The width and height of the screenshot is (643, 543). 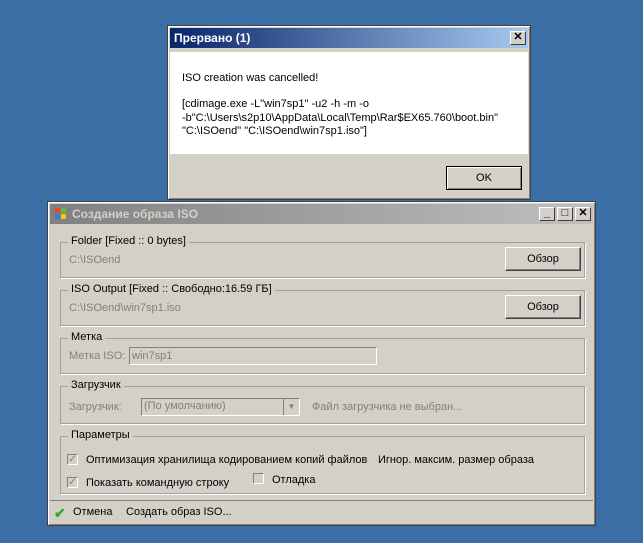 I want to click on maximize-icon: □, so click(x=565, y=214).